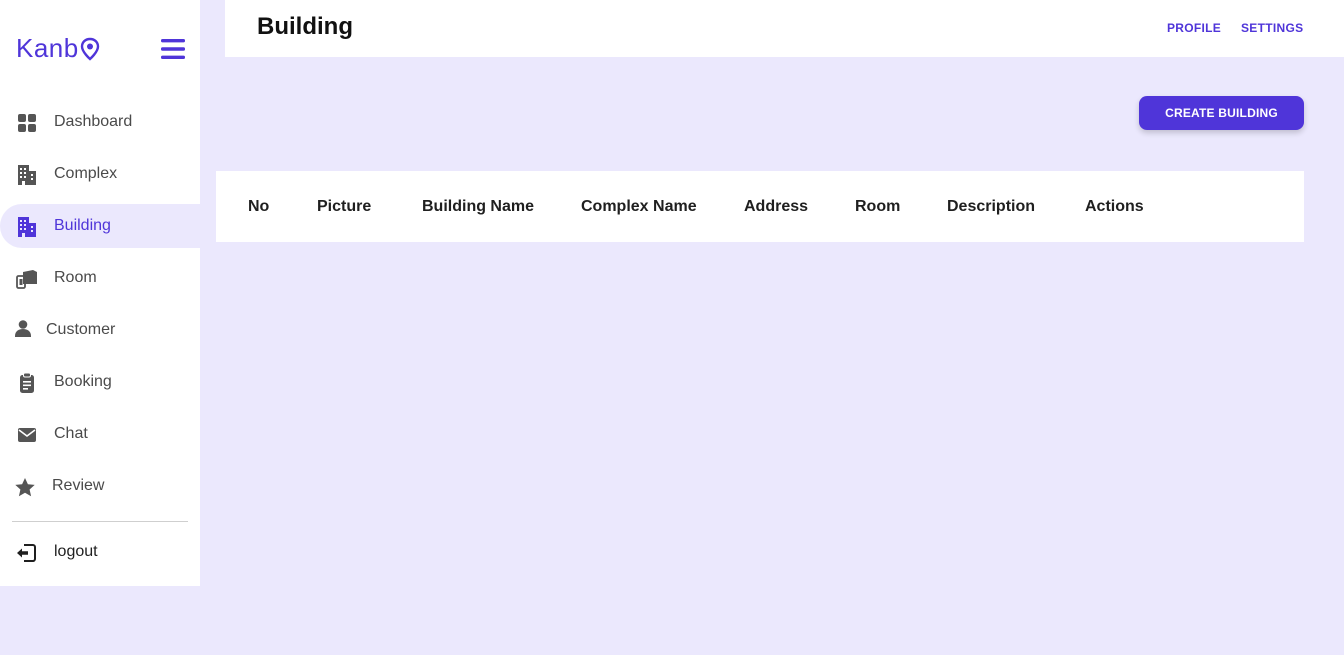 This screenshot has height=655, width=1344. I want to click on profile-link: PROFILE, so click(1194, 28).